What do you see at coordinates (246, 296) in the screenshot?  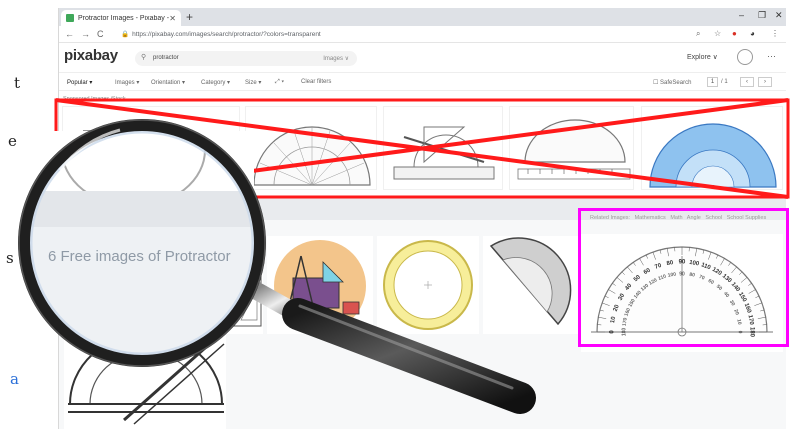 I see `set-square-thumbnail-icon` at bounding box center [246, 296].